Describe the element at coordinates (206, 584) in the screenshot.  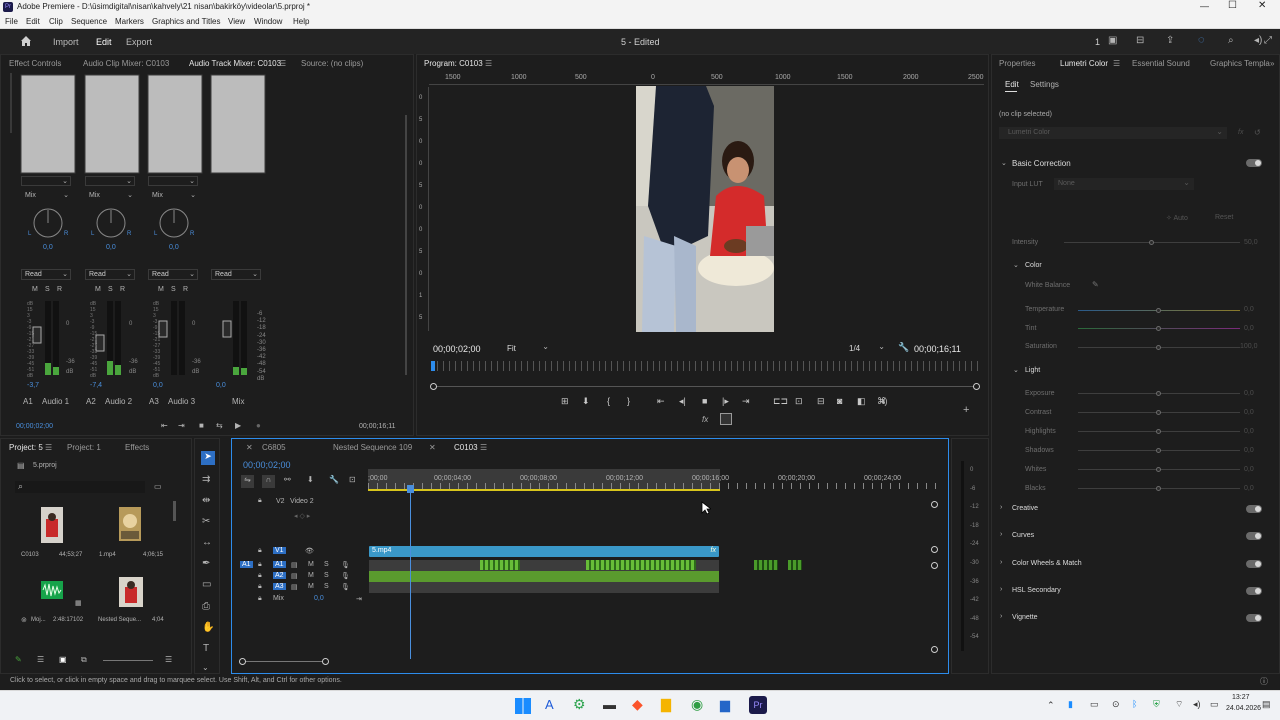
I see `rectangle-tool-icon: ▭` at that location.